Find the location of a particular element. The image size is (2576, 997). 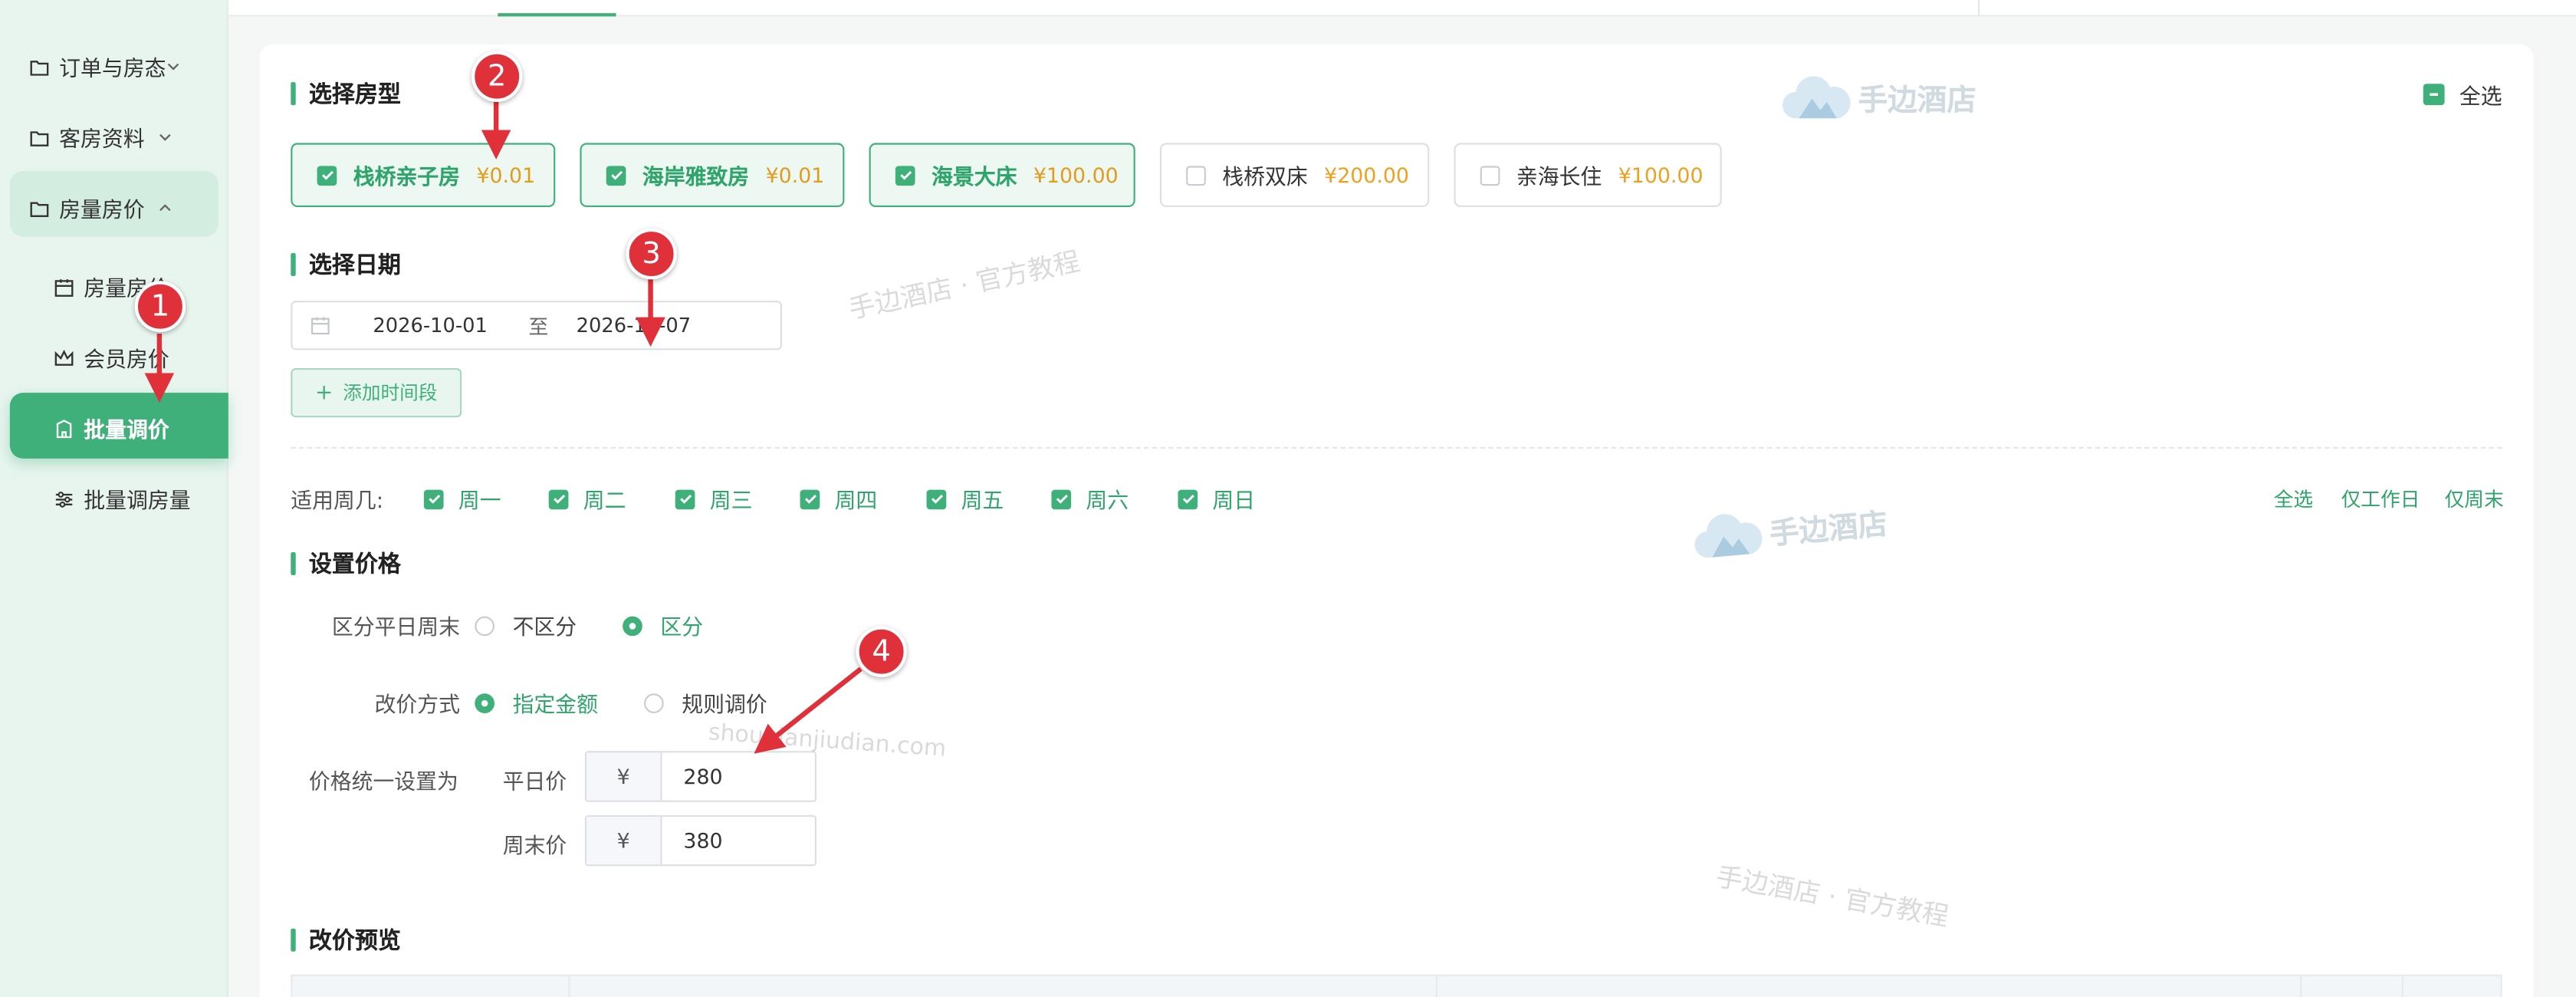

weekday-checkbox-sat: 周六 is located at coordinates (1090, 499).